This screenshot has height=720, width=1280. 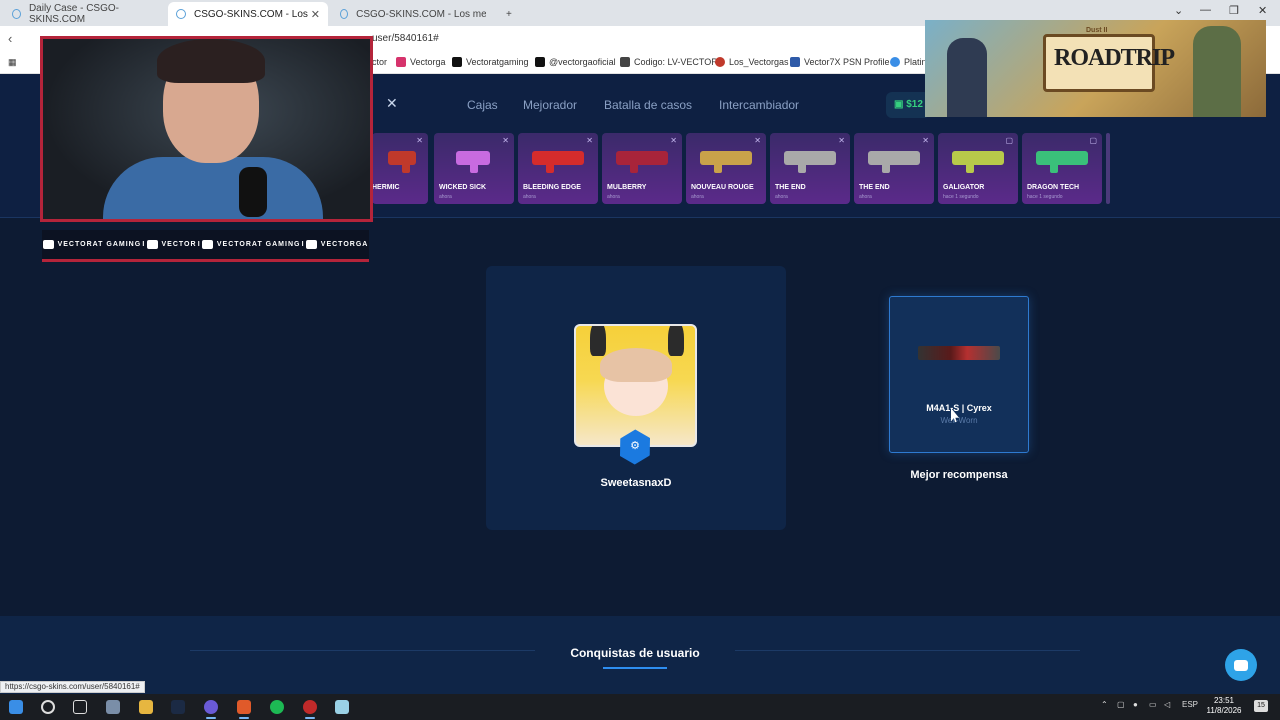 What do you see at coordinates (16, 14) in the screenshot?
I see `globe-icon` at bounding box center [16, 14].